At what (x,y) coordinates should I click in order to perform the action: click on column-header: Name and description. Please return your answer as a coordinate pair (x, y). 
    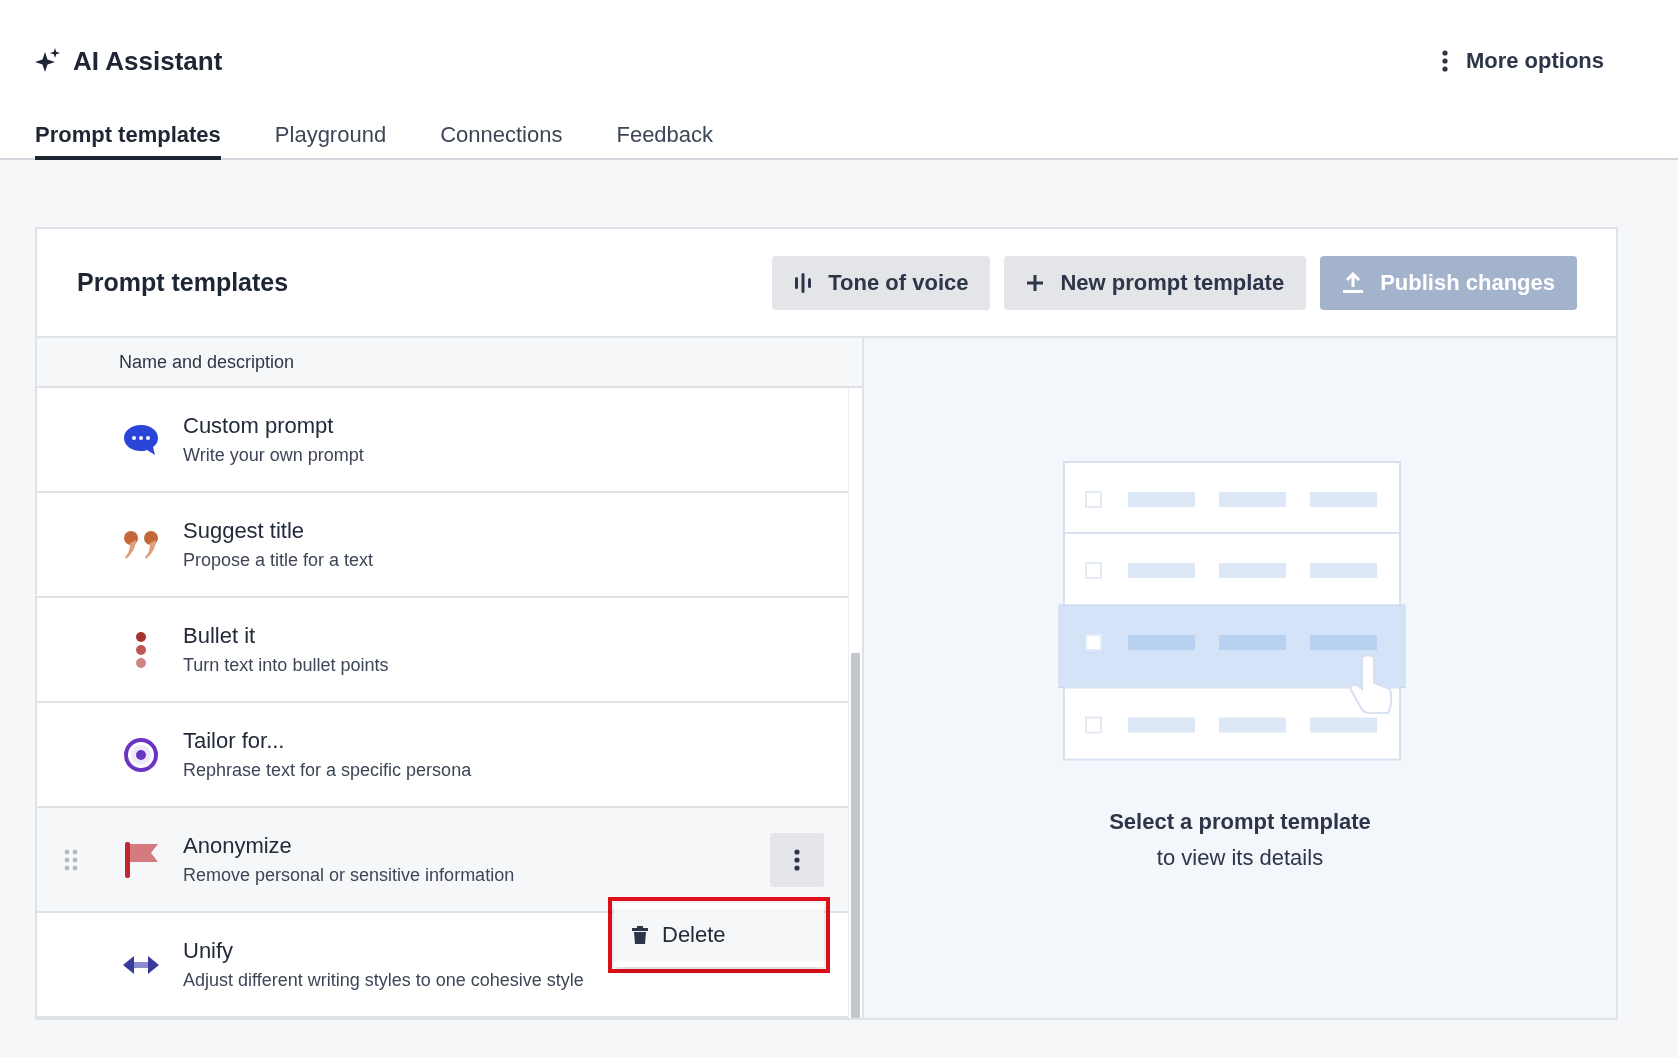
    Looking at the image, I should click on (449, 363).